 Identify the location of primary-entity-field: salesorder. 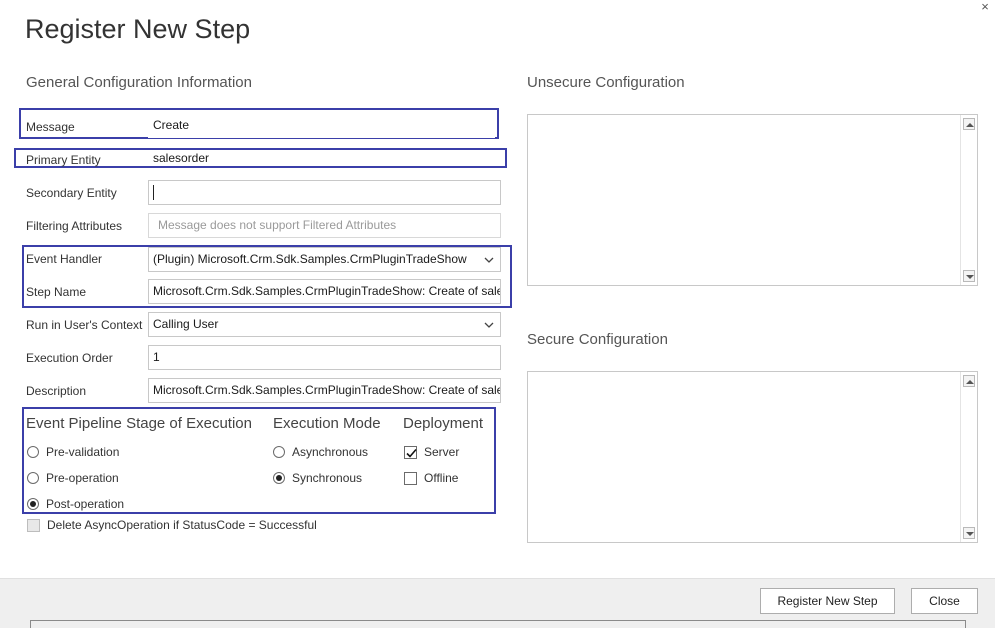
(325, 158).